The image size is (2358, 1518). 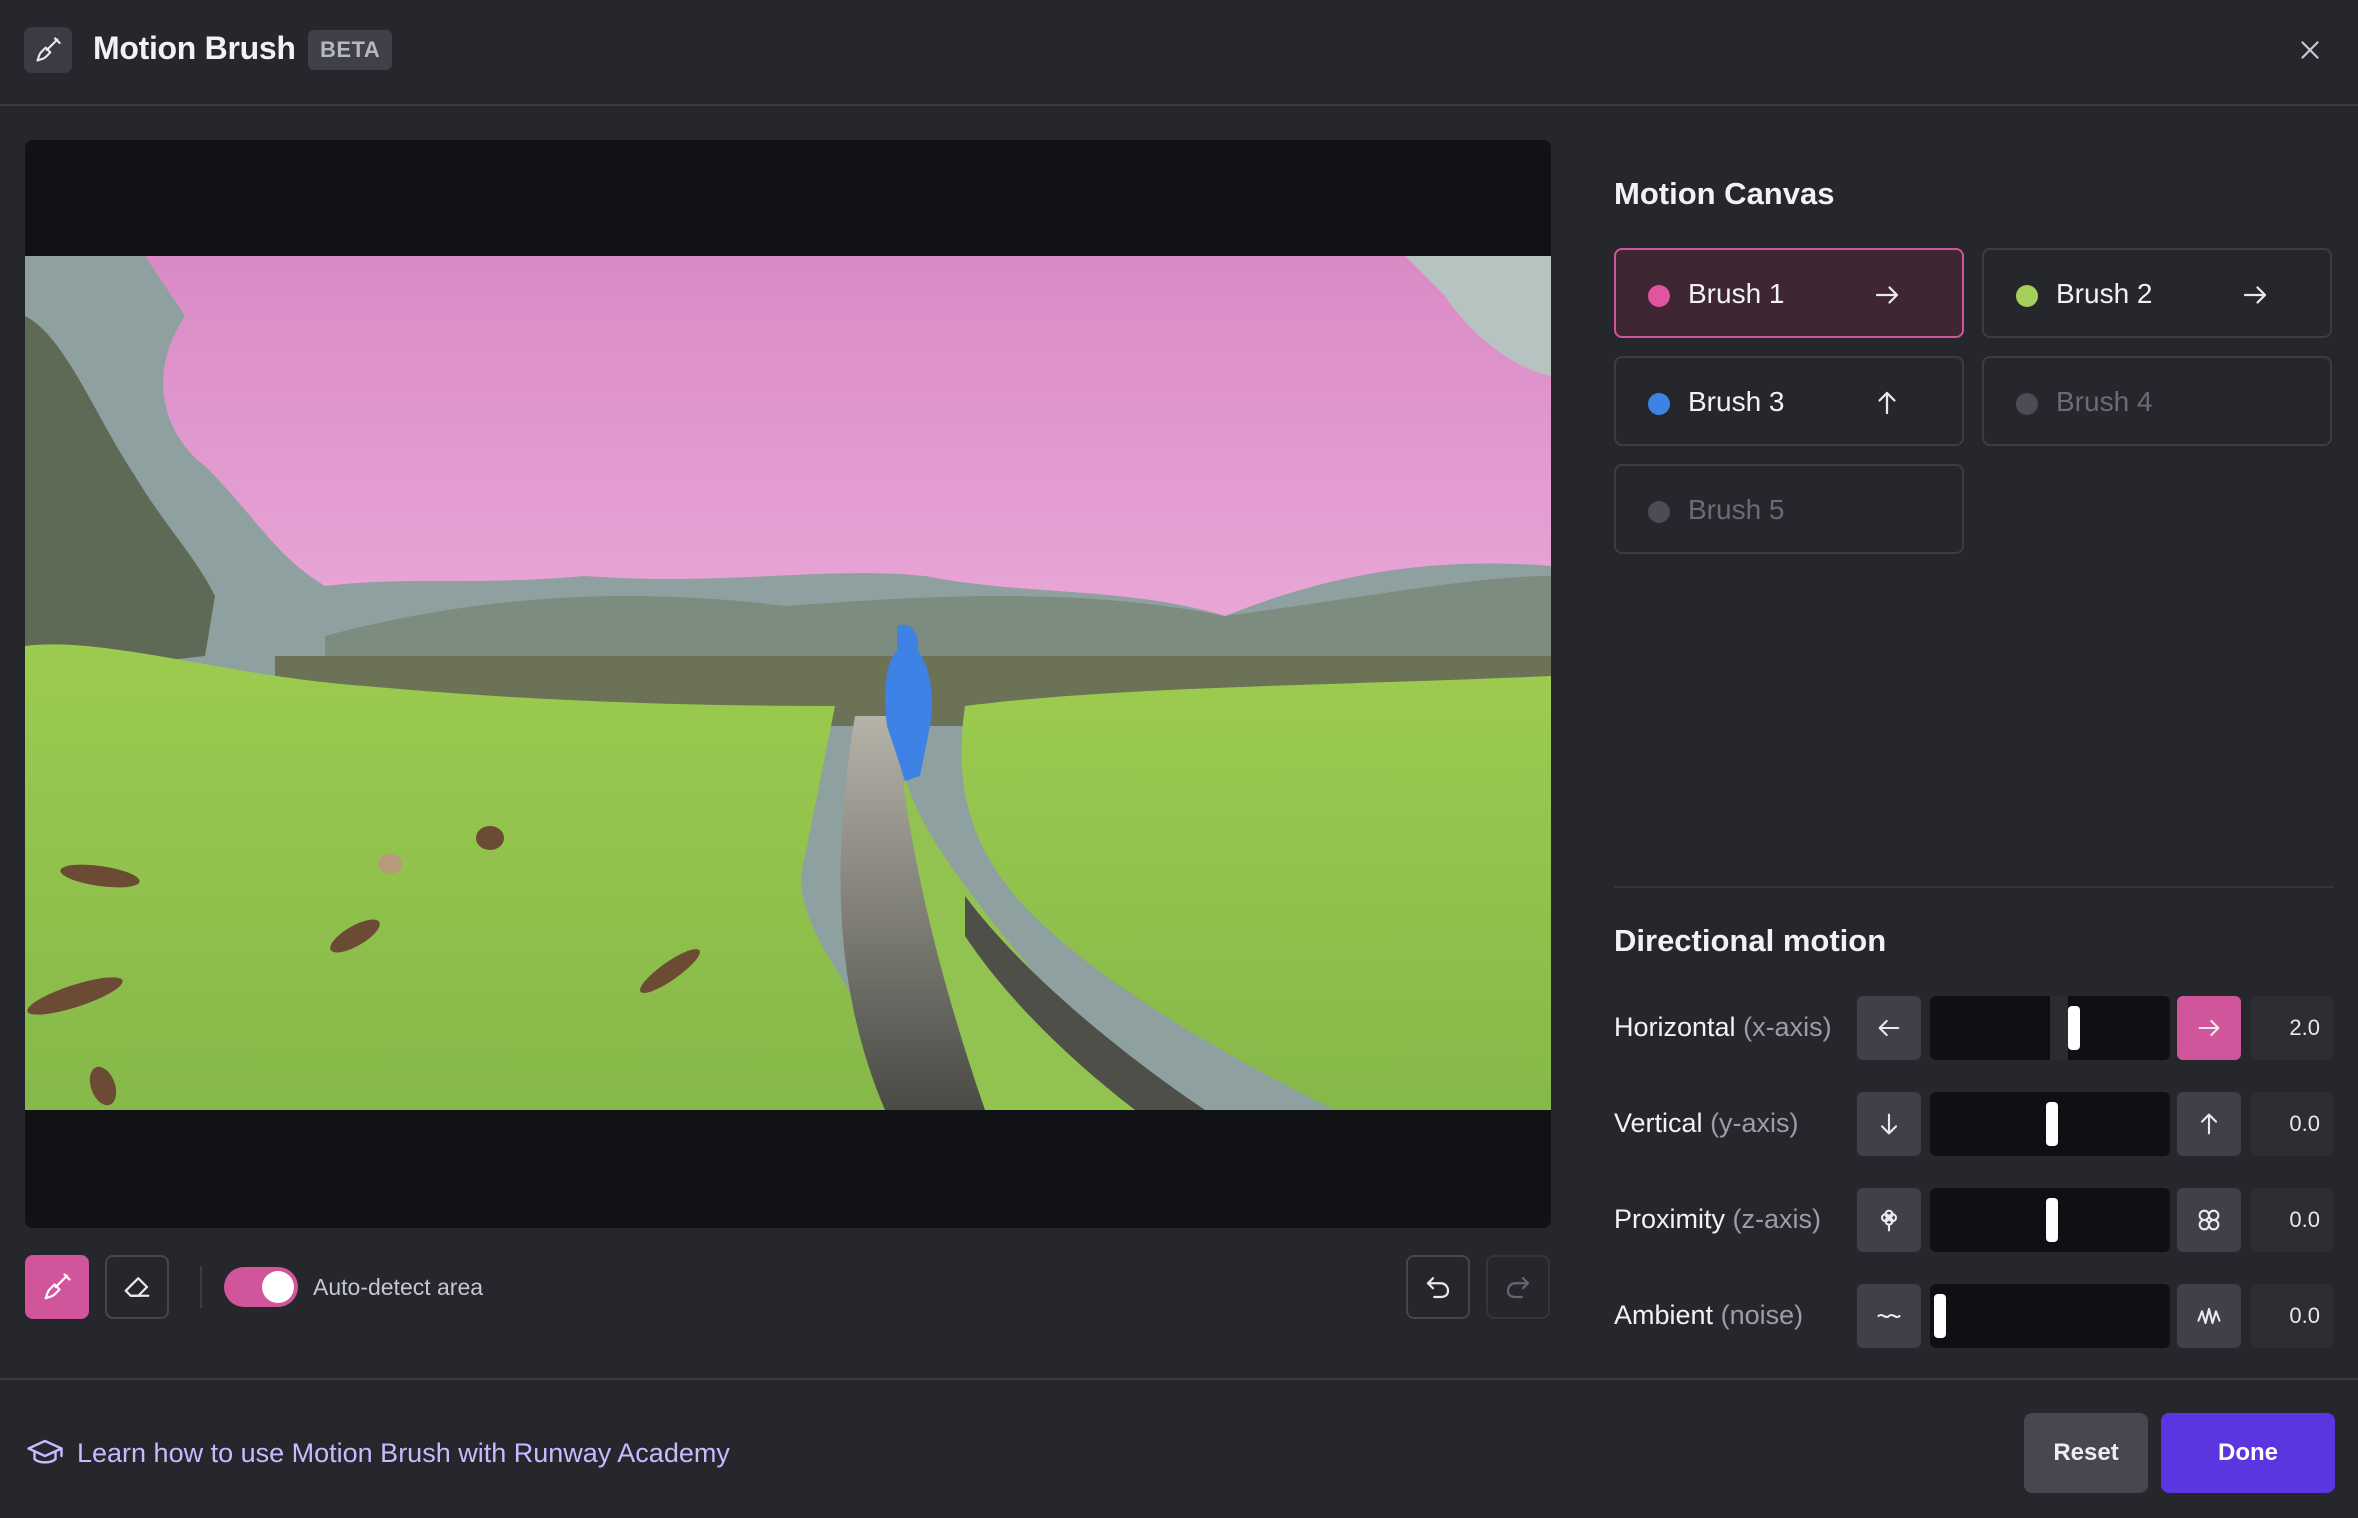 What do you see at coordinates (1777, 1219) in the screenshot?
I see `slider-axis-text: (z-axis)` at bounding box center [1777, 1219].